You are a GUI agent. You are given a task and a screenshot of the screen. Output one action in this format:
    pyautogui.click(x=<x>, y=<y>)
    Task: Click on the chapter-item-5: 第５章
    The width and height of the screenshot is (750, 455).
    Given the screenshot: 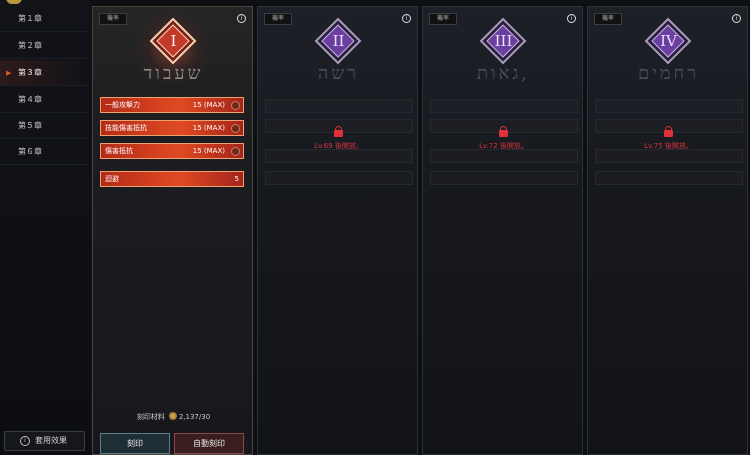 What is the action you would take?
    pyautogui.click(x=44, y=126)
    